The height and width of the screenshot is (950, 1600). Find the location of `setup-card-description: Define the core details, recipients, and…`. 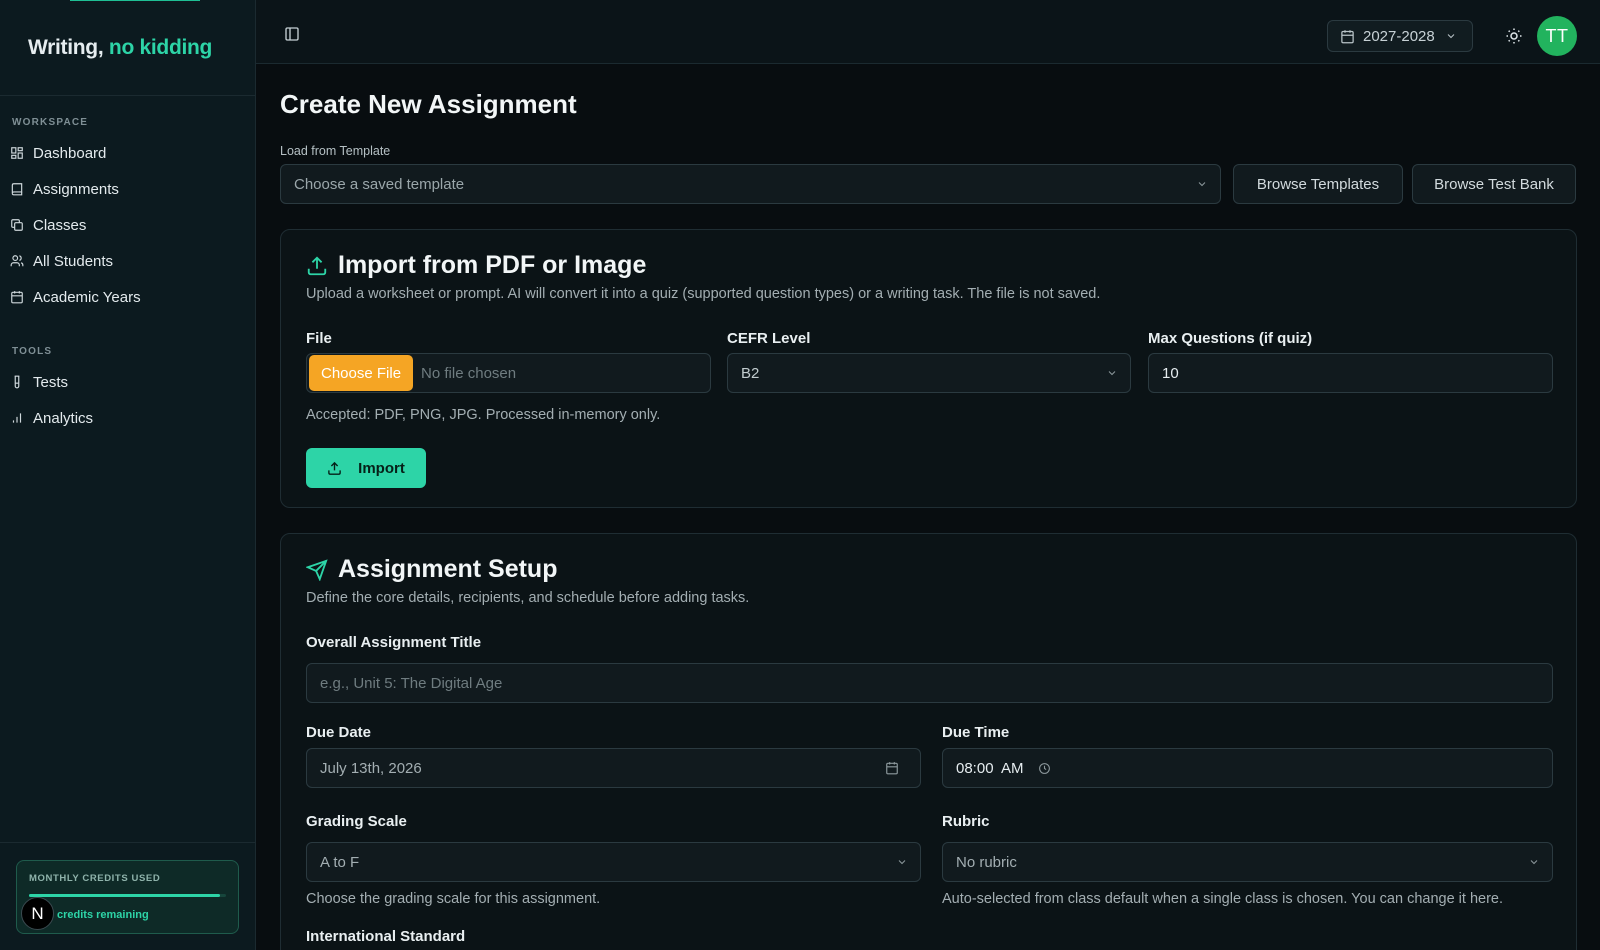

setup-card-description: Define the core details, recipients, and… is located at coordinates (528, 598).